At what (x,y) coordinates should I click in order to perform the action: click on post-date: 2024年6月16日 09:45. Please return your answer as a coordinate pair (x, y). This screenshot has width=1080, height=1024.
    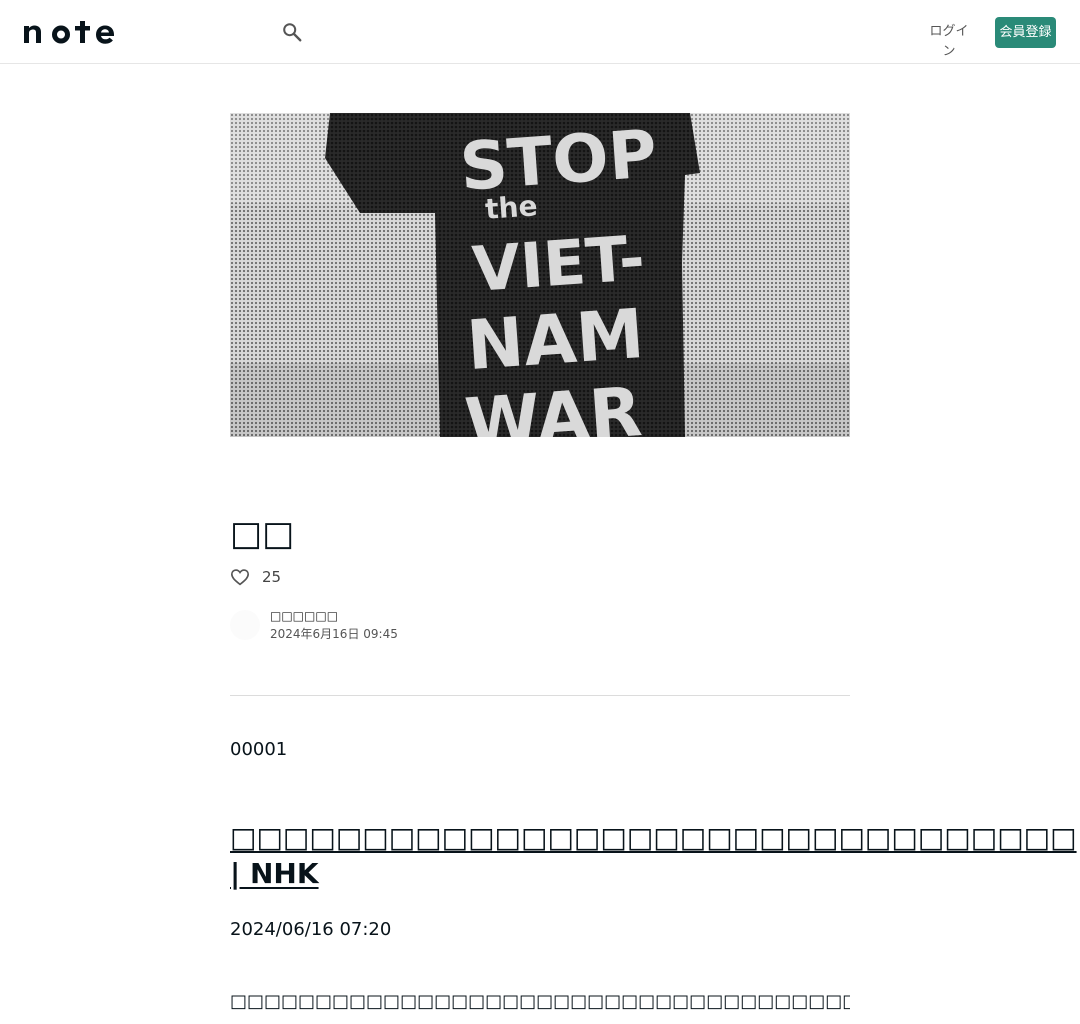
    Looking at the image, I should click on (334, 634).